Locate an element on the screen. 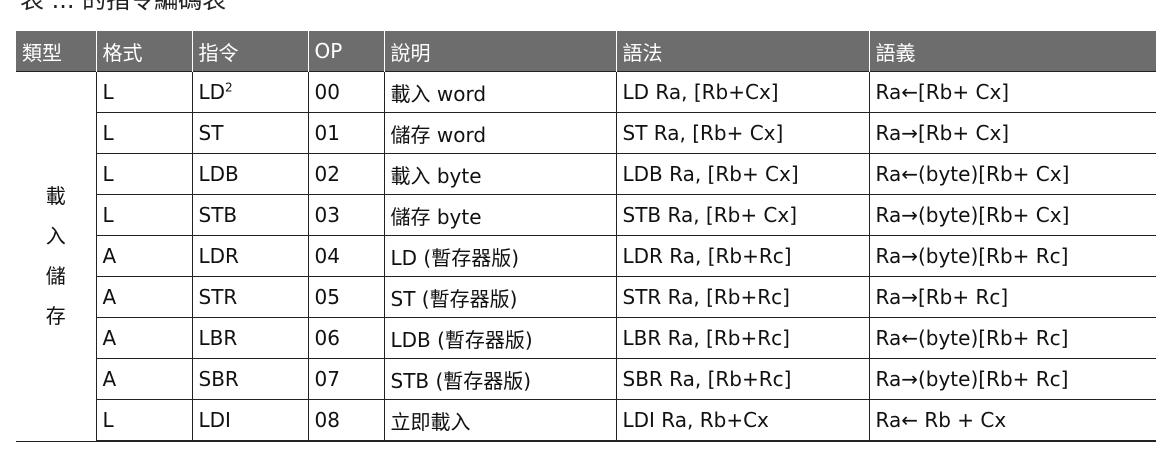 The width and height of the screenshot is (1172, 457). semantics-cell: Ra→(byte)[Rb+ Cx] is located at coordinates (1012, 215).